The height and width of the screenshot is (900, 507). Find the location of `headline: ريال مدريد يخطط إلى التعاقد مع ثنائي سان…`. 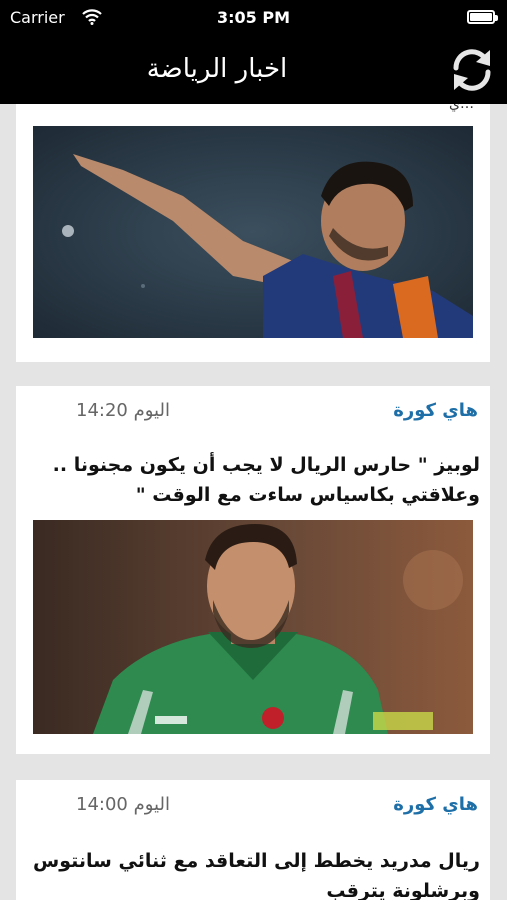

headline: ريال مدريد يخطط إلى التعاقد مع ثنائي سان… is located at coordinates (255, 873).